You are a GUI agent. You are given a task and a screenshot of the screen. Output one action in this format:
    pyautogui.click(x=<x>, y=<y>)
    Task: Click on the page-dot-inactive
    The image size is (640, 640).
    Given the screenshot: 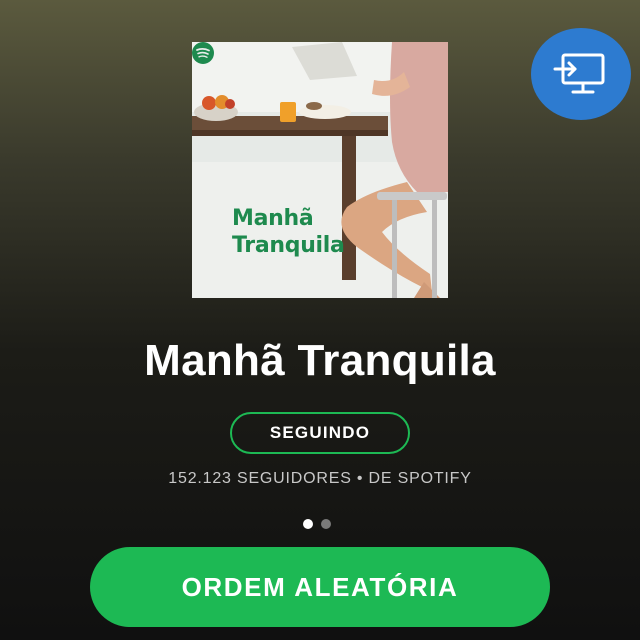 What is the action you would take?
    pyautogui.click(x=326, y=524)
    